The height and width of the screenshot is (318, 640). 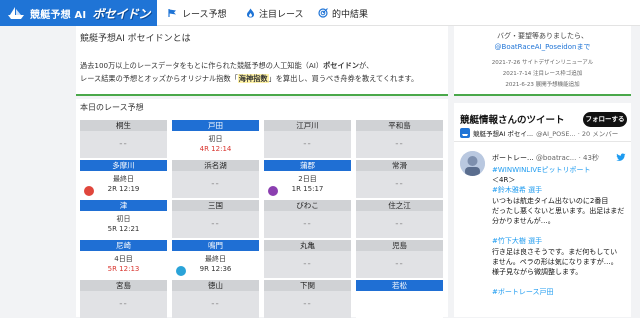 I want to click on race-card: 下関 --, so click(x=307, y=299).